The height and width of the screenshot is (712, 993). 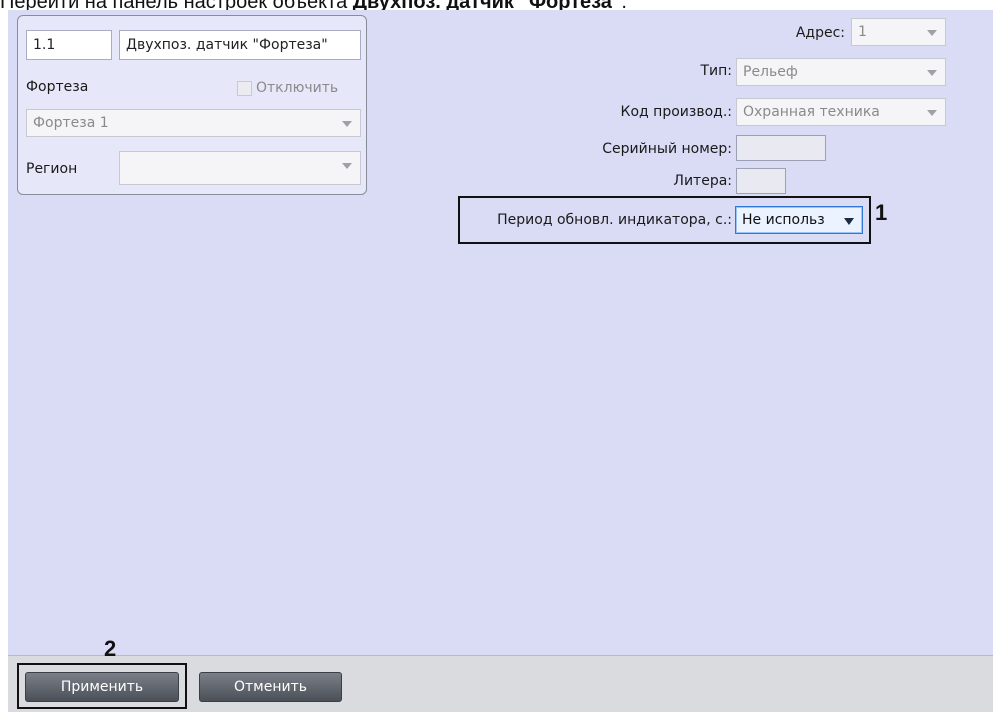 I want to click on apply-button: Применить, so click(x=102, y=687).